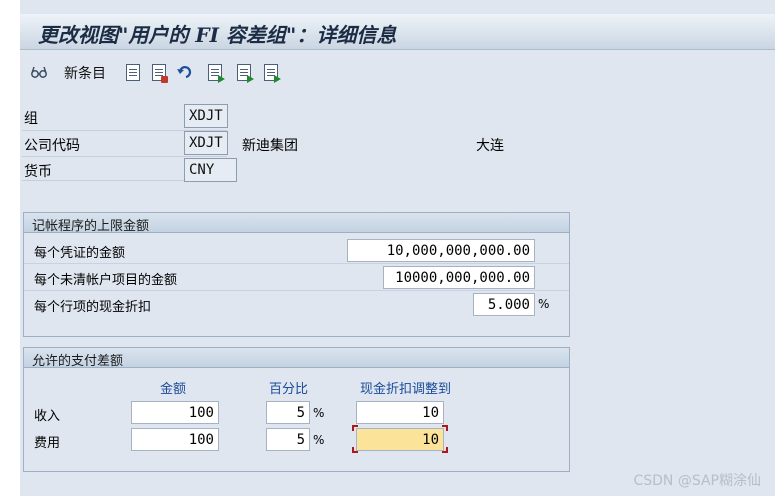 The width and height of the screenshot is (775, 496). What do you see at coordinates (47, 443) in the screenshot?
I see `expense-label: 费用` at bounding box center [47, 443].